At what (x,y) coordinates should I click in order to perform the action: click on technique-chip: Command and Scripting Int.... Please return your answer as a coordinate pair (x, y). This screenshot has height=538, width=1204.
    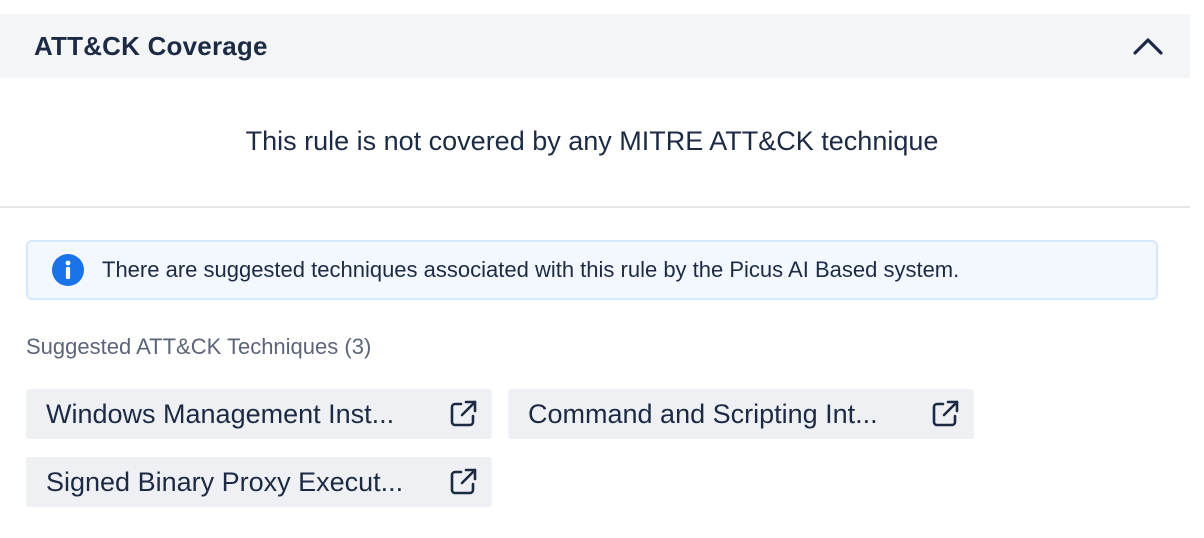
    Looking at the image, I should click on (741, 414).